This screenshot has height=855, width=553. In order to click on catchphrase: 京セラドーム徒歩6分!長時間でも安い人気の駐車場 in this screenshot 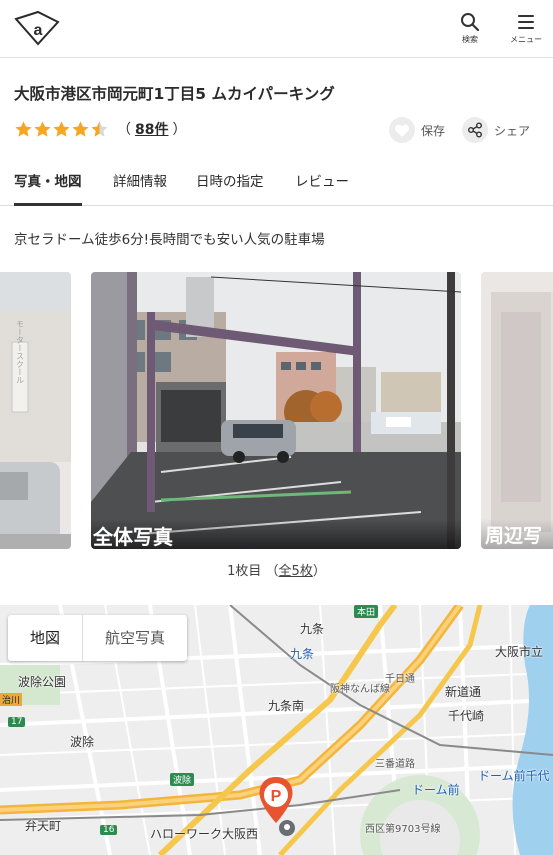, I will do `click(169, 240)`.